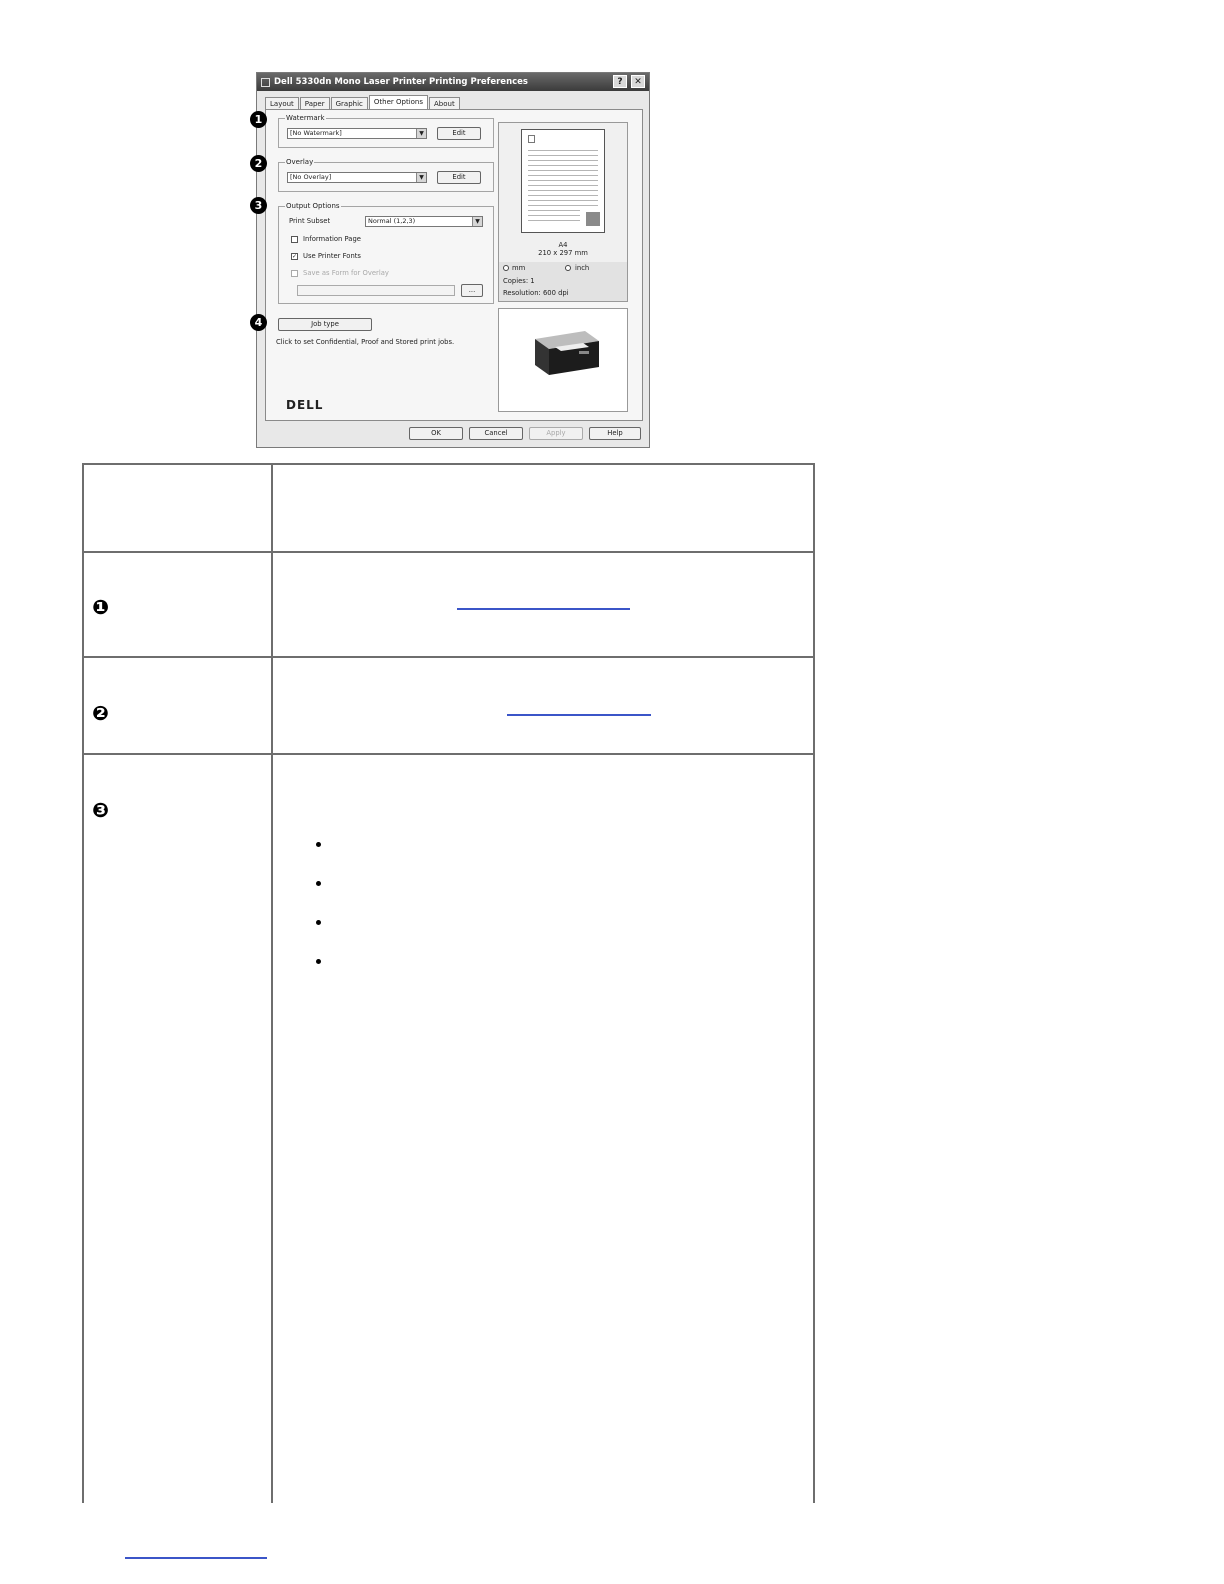  Describe the element at coordinates (311, 177) in the screenshot. I see `overlay-value: [No Overlay]` at that location.